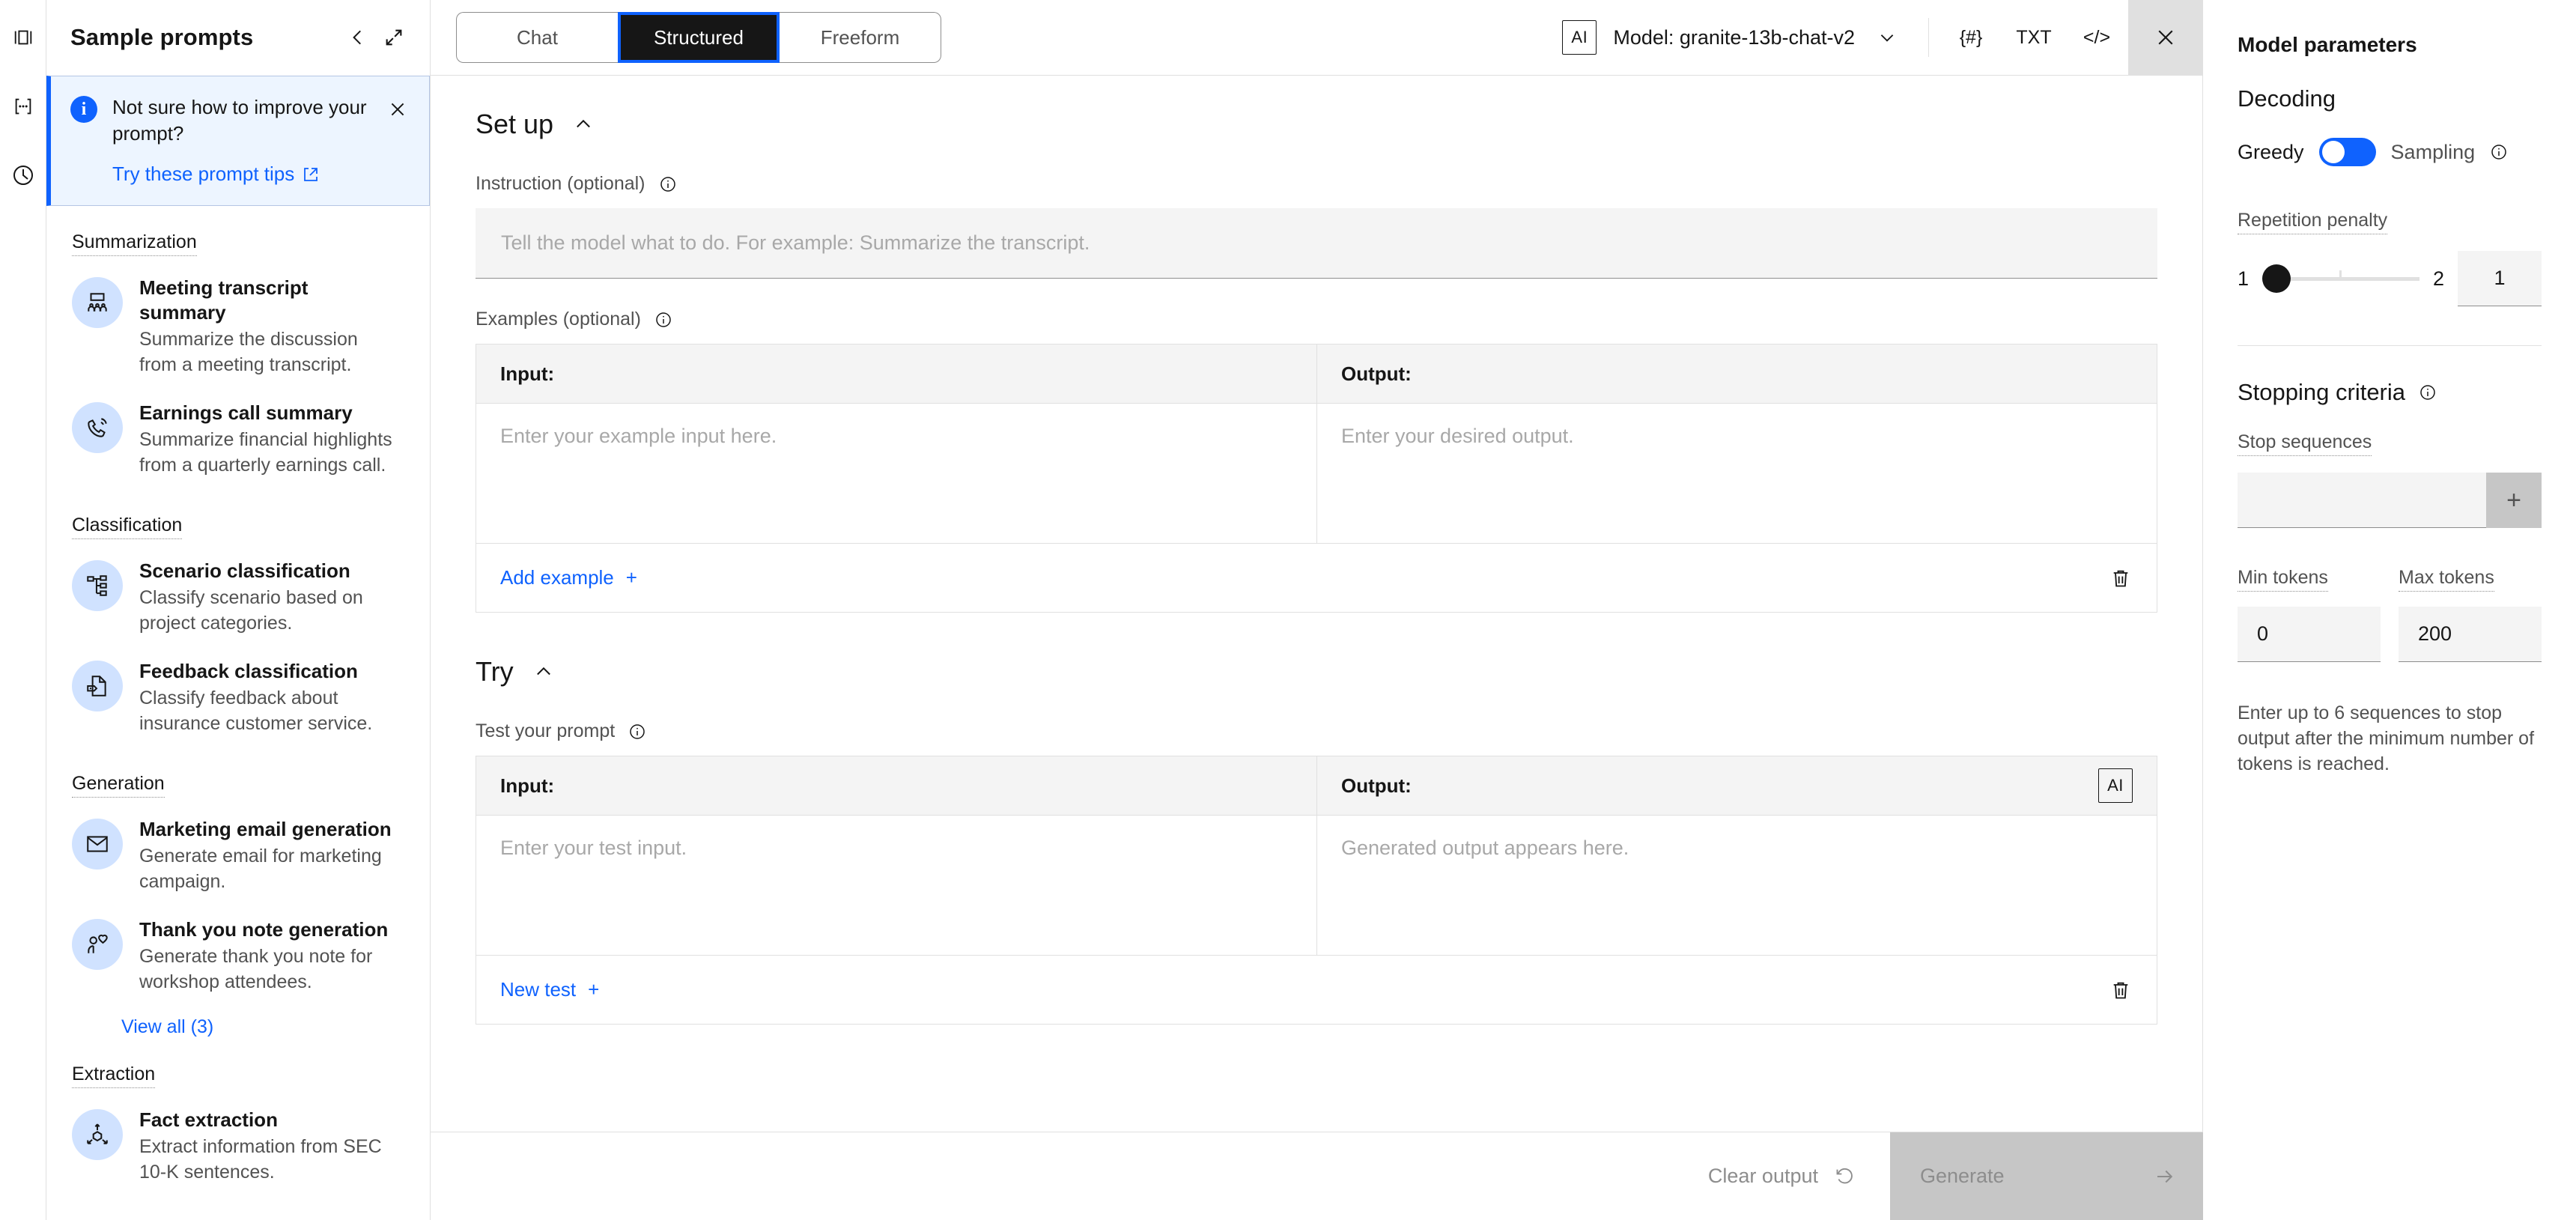  What do you see at coordinates (1887, 38) in the screenshot?
I see `chevron-down-icon` at bounding box center [1887, 38].